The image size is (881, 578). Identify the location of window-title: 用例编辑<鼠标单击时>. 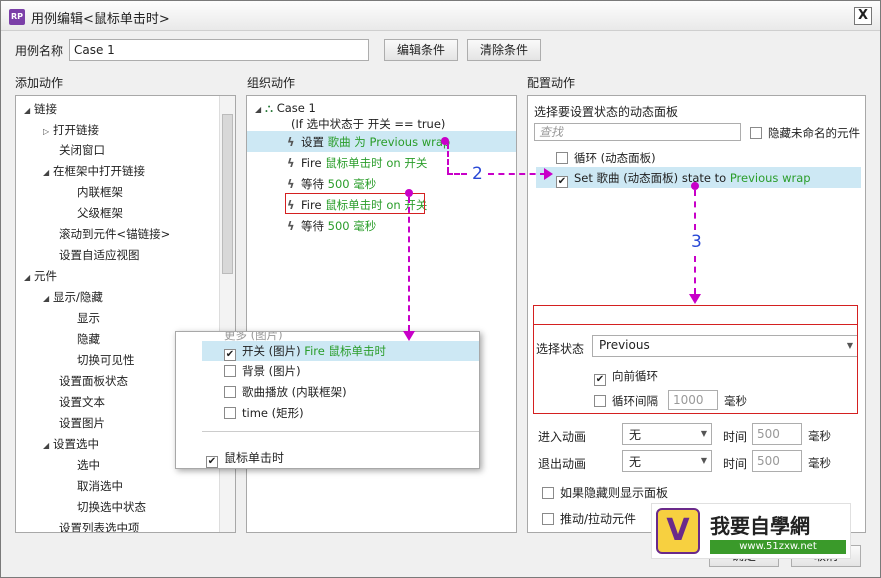
(100, 19).